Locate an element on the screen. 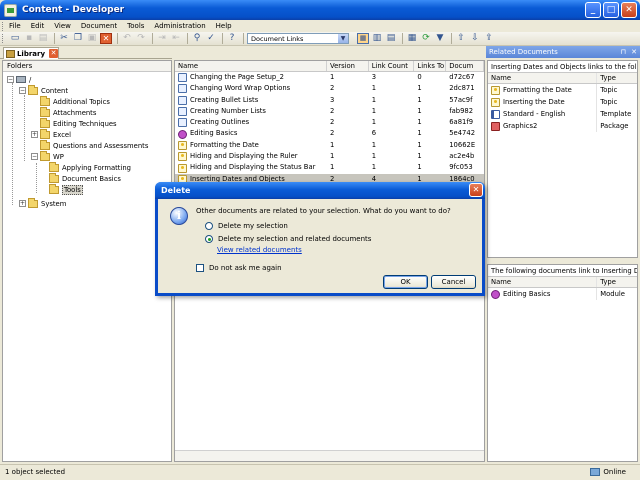 The height and width of the screenshot is (480, 640). cell-document: ac2e4b is located at coordinates (462, 156).